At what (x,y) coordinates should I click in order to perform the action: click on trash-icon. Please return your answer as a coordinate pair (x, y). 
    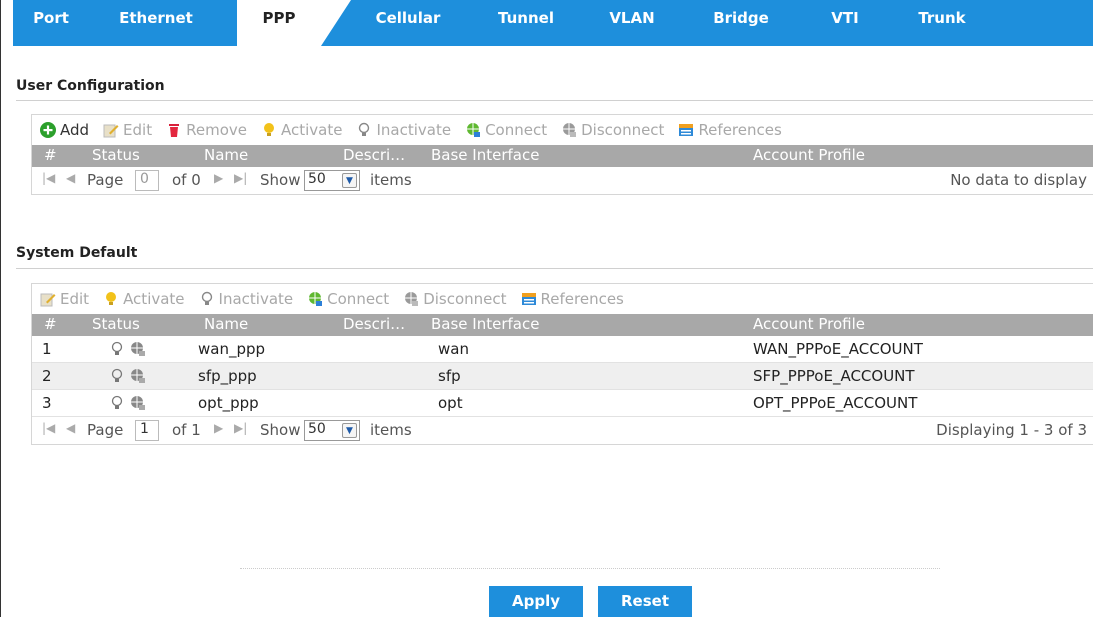
    Looking at the image, I should click on (174, 130).